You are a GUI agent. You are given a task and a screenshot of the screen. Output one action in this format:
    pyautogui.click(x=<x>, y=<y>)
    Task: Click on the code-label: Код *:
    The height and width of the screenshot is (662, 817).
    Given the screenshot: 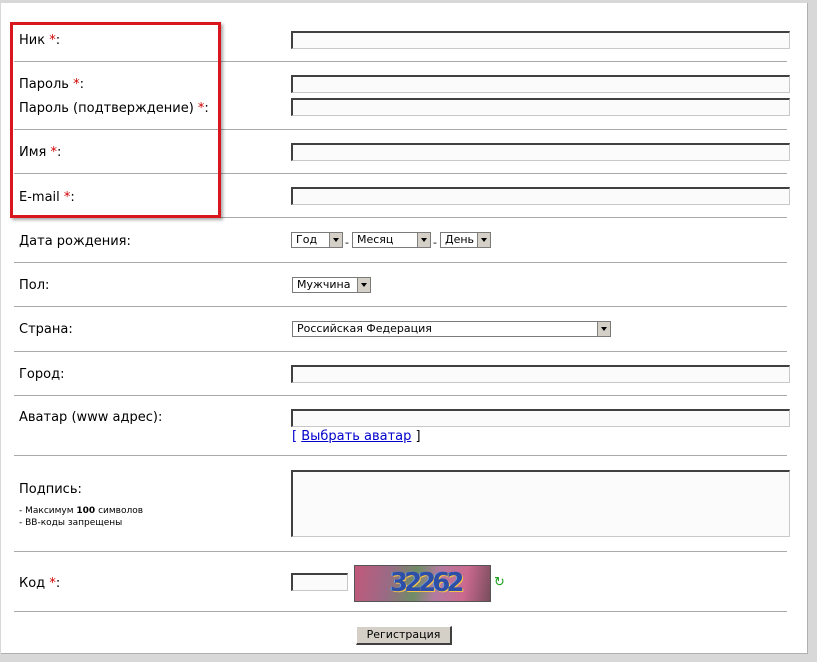 What is the action you would take?
    pyautogui.click(x=40, y=583)
    